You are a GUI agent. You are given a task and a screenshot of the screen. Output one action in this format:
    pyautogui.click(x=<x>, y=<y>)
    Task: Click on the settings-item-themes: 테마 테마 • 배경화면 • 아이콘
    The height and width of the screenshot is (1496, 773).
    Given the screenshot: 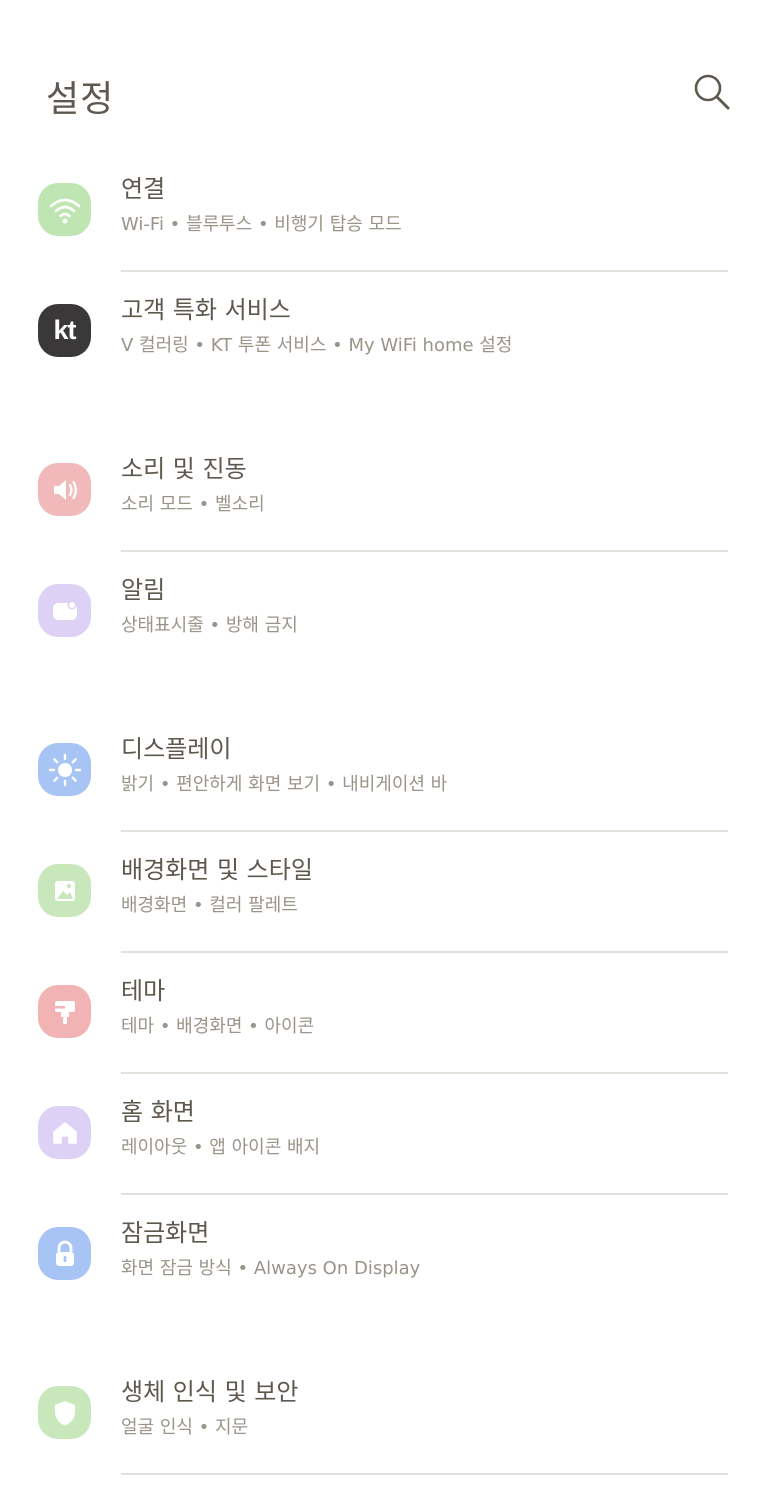 What is the action you would take?
    pyautogui.click(x=386, y=1036)
    